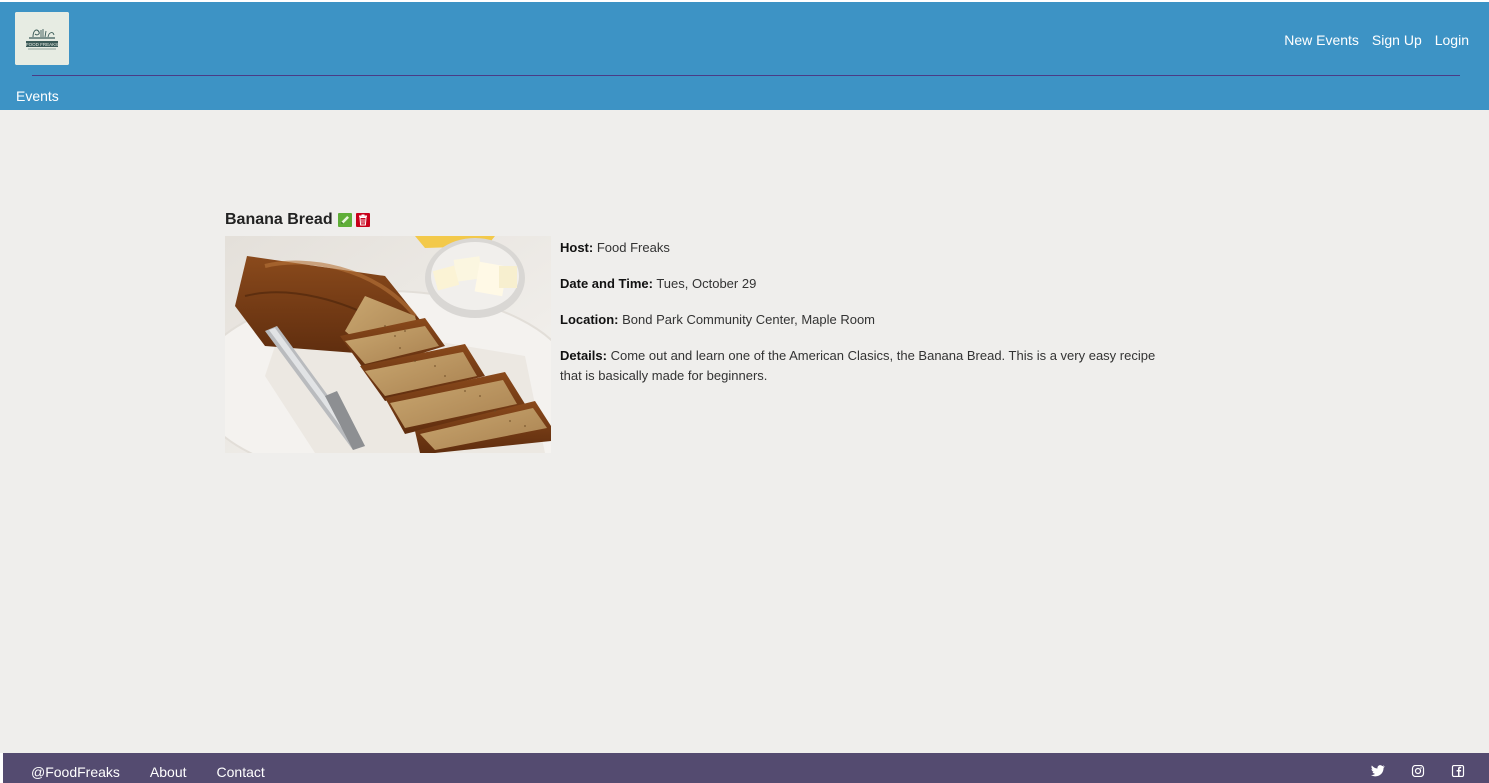  What do you see at coordinates (1452, 40) in the screenshot?
I see `nav-link-login: Login` at bounding box center [1452, 40].